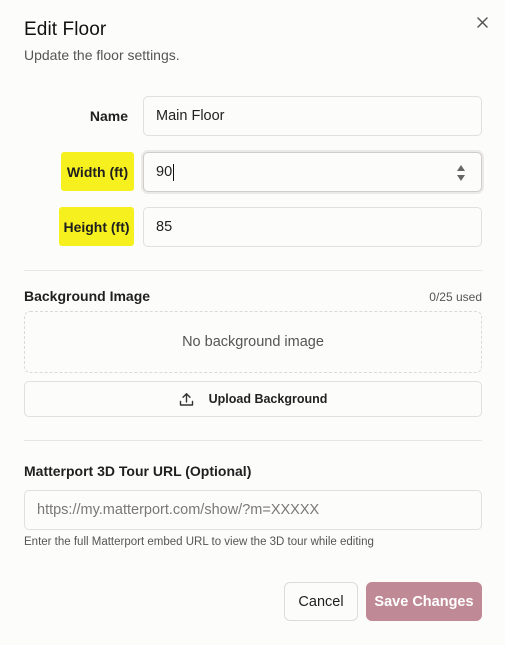 Image resolution: width=505 pixels, height=645 pixels. Describe the element at coordinates (178, 510) in the screenshot. I see `matterport-url-placeholder: https://my.matterport.com/show/?m=XXXXX` at that location.